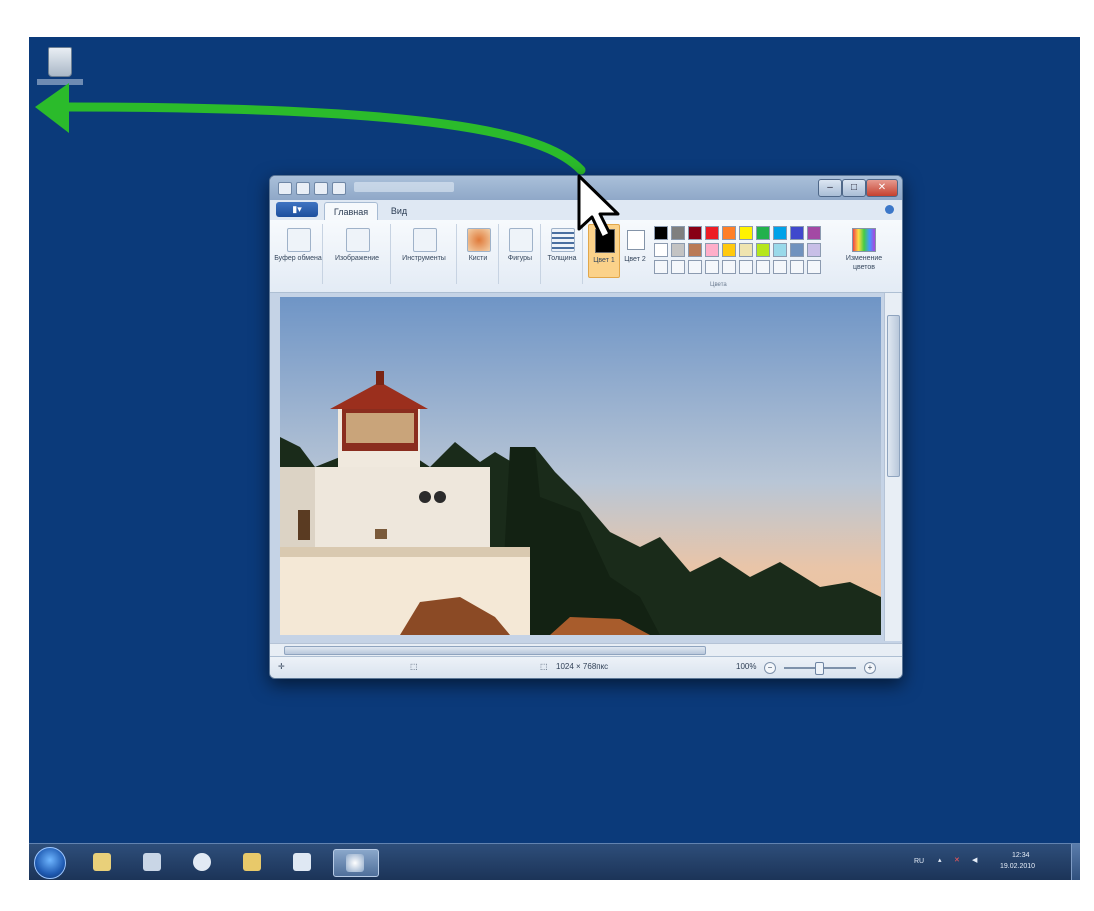 This screenshot has height=911, width=1094. What do you see at coordinates (1021, 855) in the screenshot?
I see `clock-time: 12:34` at bounding box center [1021, 855].